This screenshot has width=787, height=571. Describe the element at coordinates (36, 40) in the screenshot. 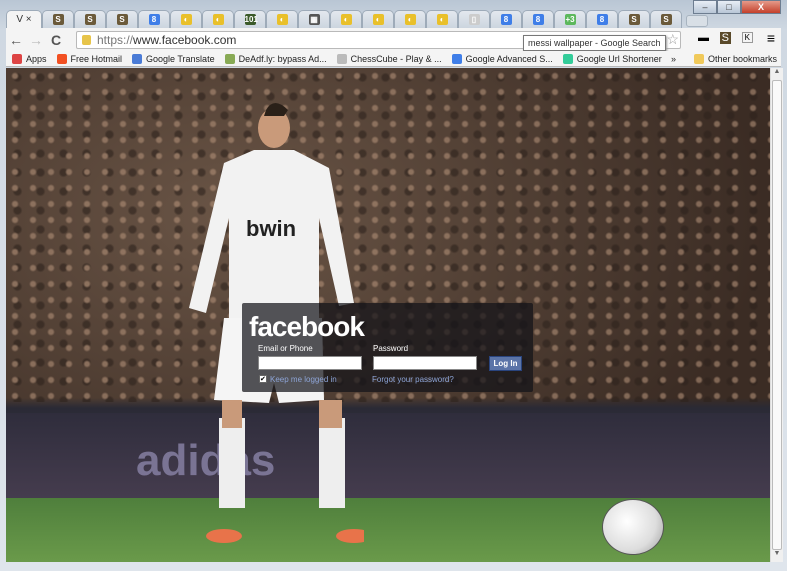

I see `forward-button: →` at that location.